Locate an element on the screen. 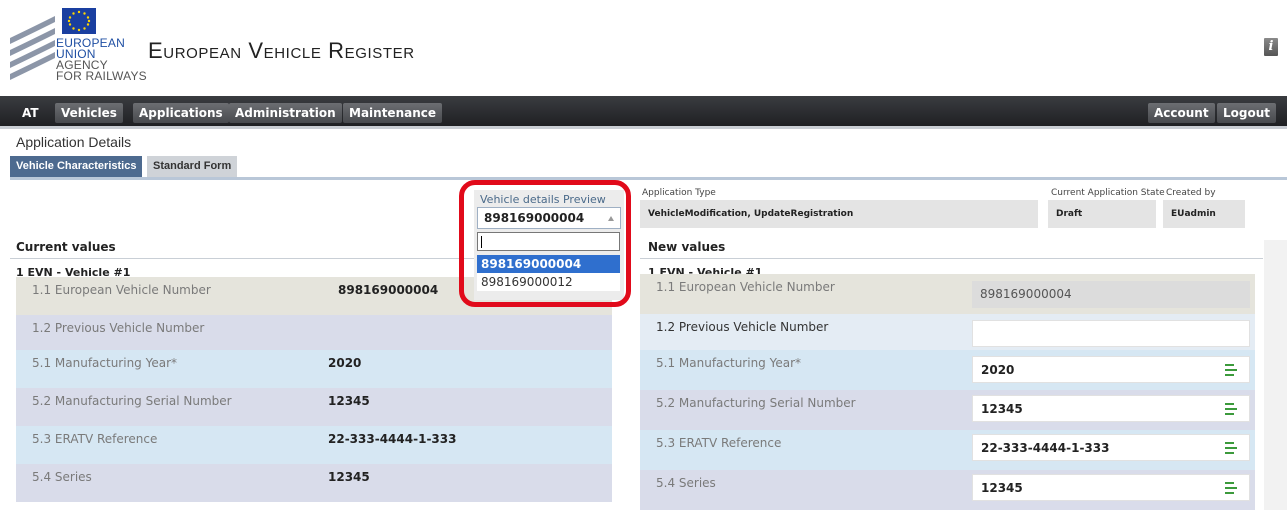 This screenshot has width=1287, height=510. application-type-label: Application Type is located at coordinates (679, 193).